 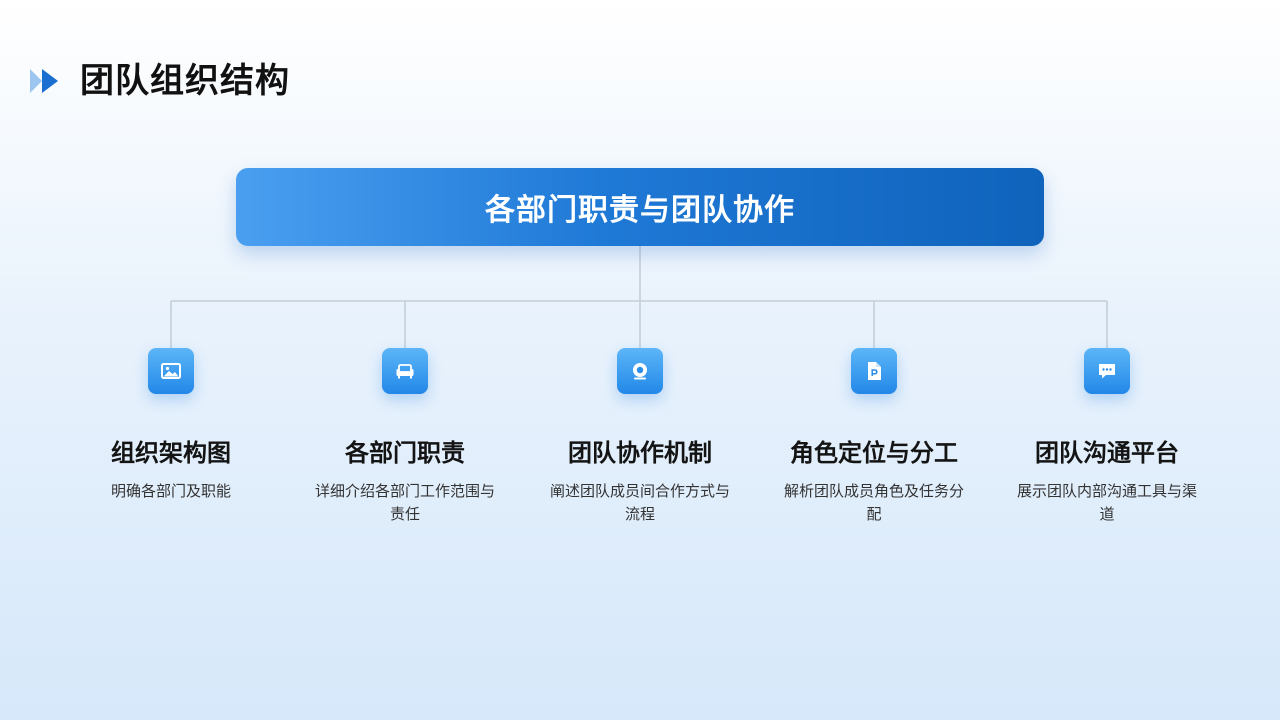 I want to click on child-node-2-description: 详细介绍各部门工作范围与责任, so click(x=404, y=502).